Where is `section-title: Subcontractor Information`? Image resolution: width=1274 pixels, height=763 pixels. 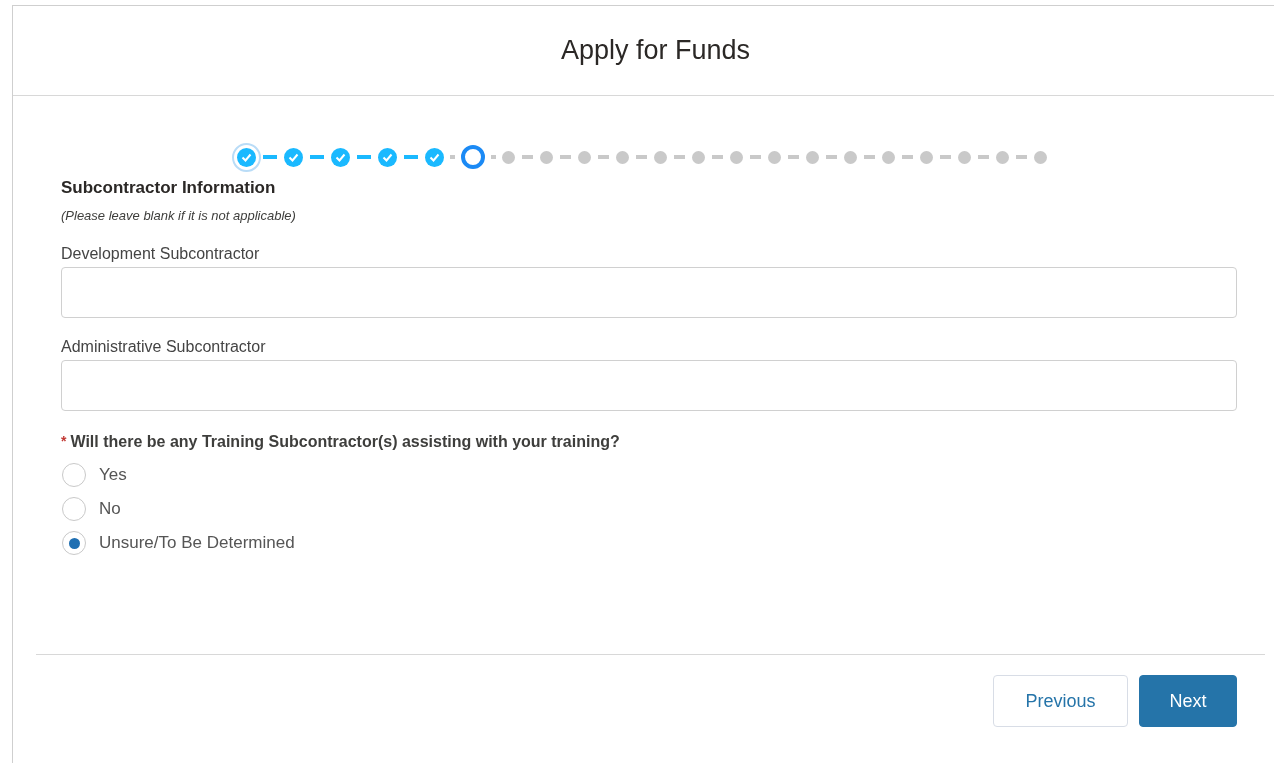 section-title: Subcontractor Information is located at coordinates (169, 188).